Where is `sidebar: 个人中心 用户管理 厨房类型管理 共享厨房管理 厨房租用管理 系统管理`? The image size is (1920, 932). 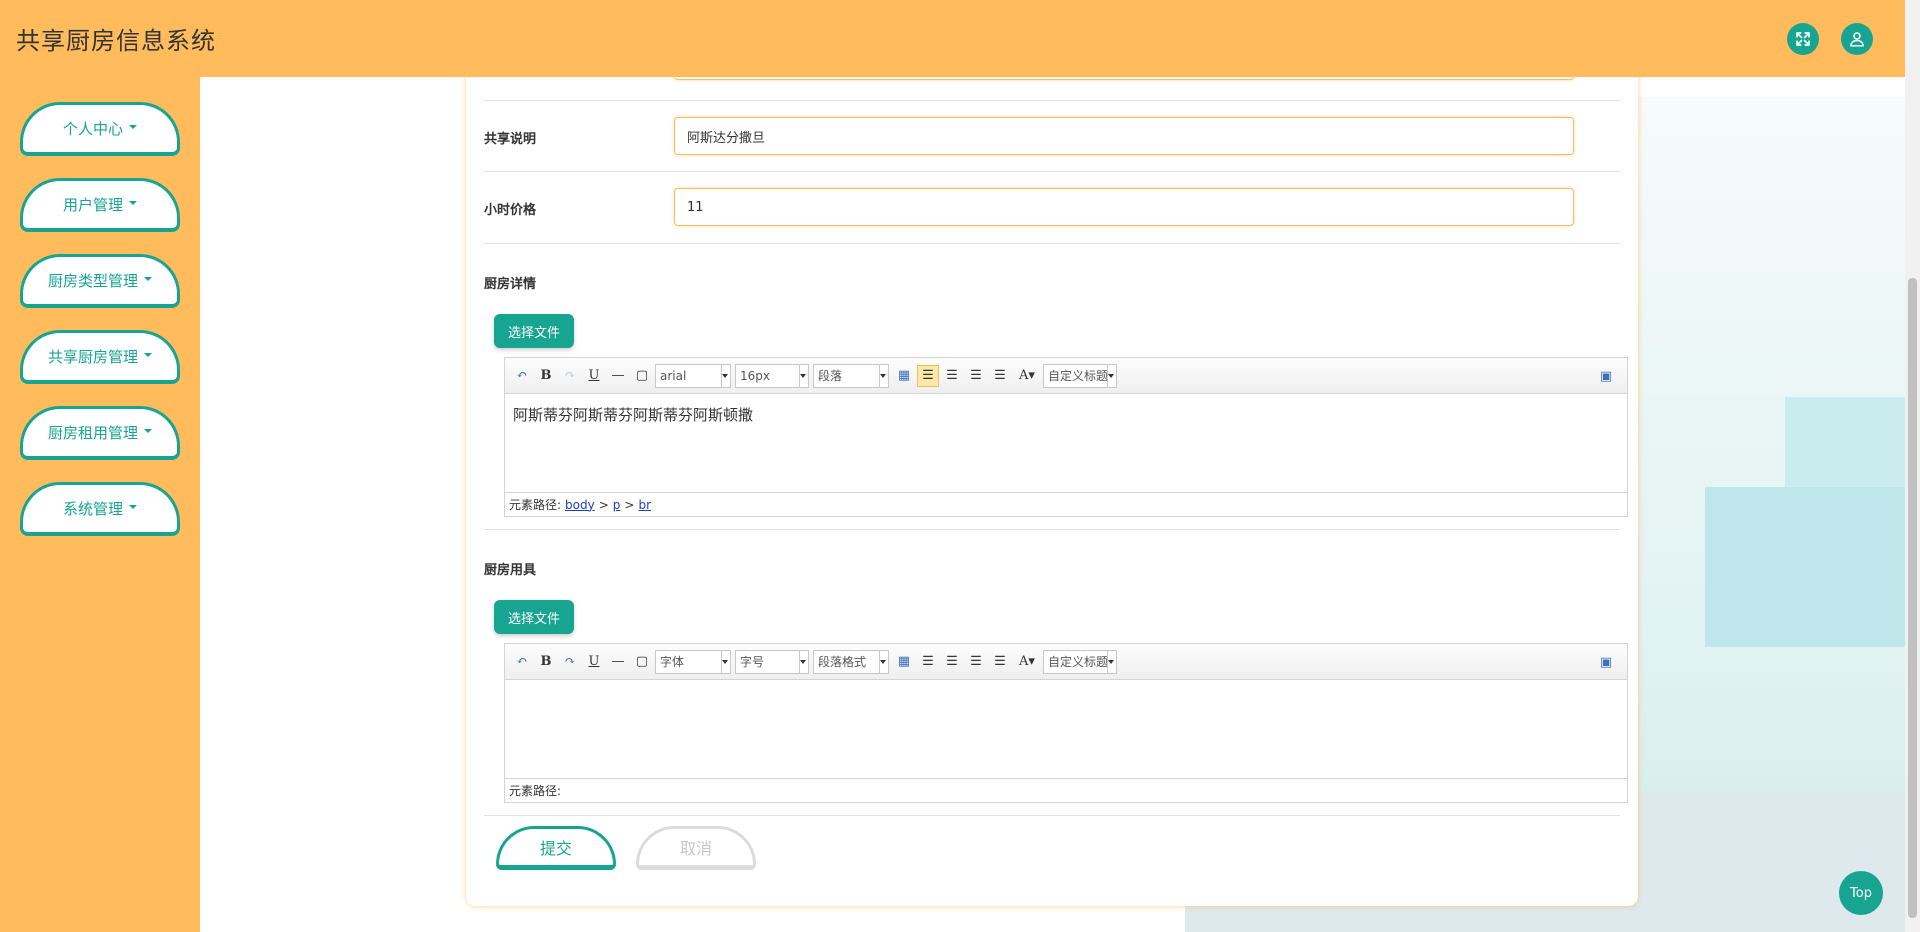
sidebar: 个人中心 用户管理 厨房类型管理 共享厨房管理 厨房租用管理 系统管理 is located at coordinates (100, 504).